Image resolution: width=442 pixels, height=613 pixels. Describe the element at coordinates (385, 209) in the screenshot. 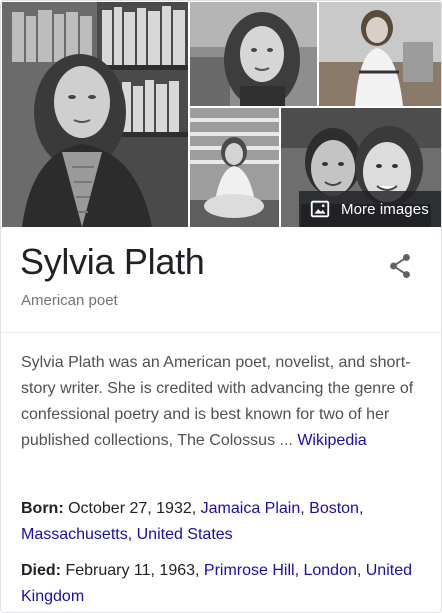

I see `more-images-label: More images` at that location.